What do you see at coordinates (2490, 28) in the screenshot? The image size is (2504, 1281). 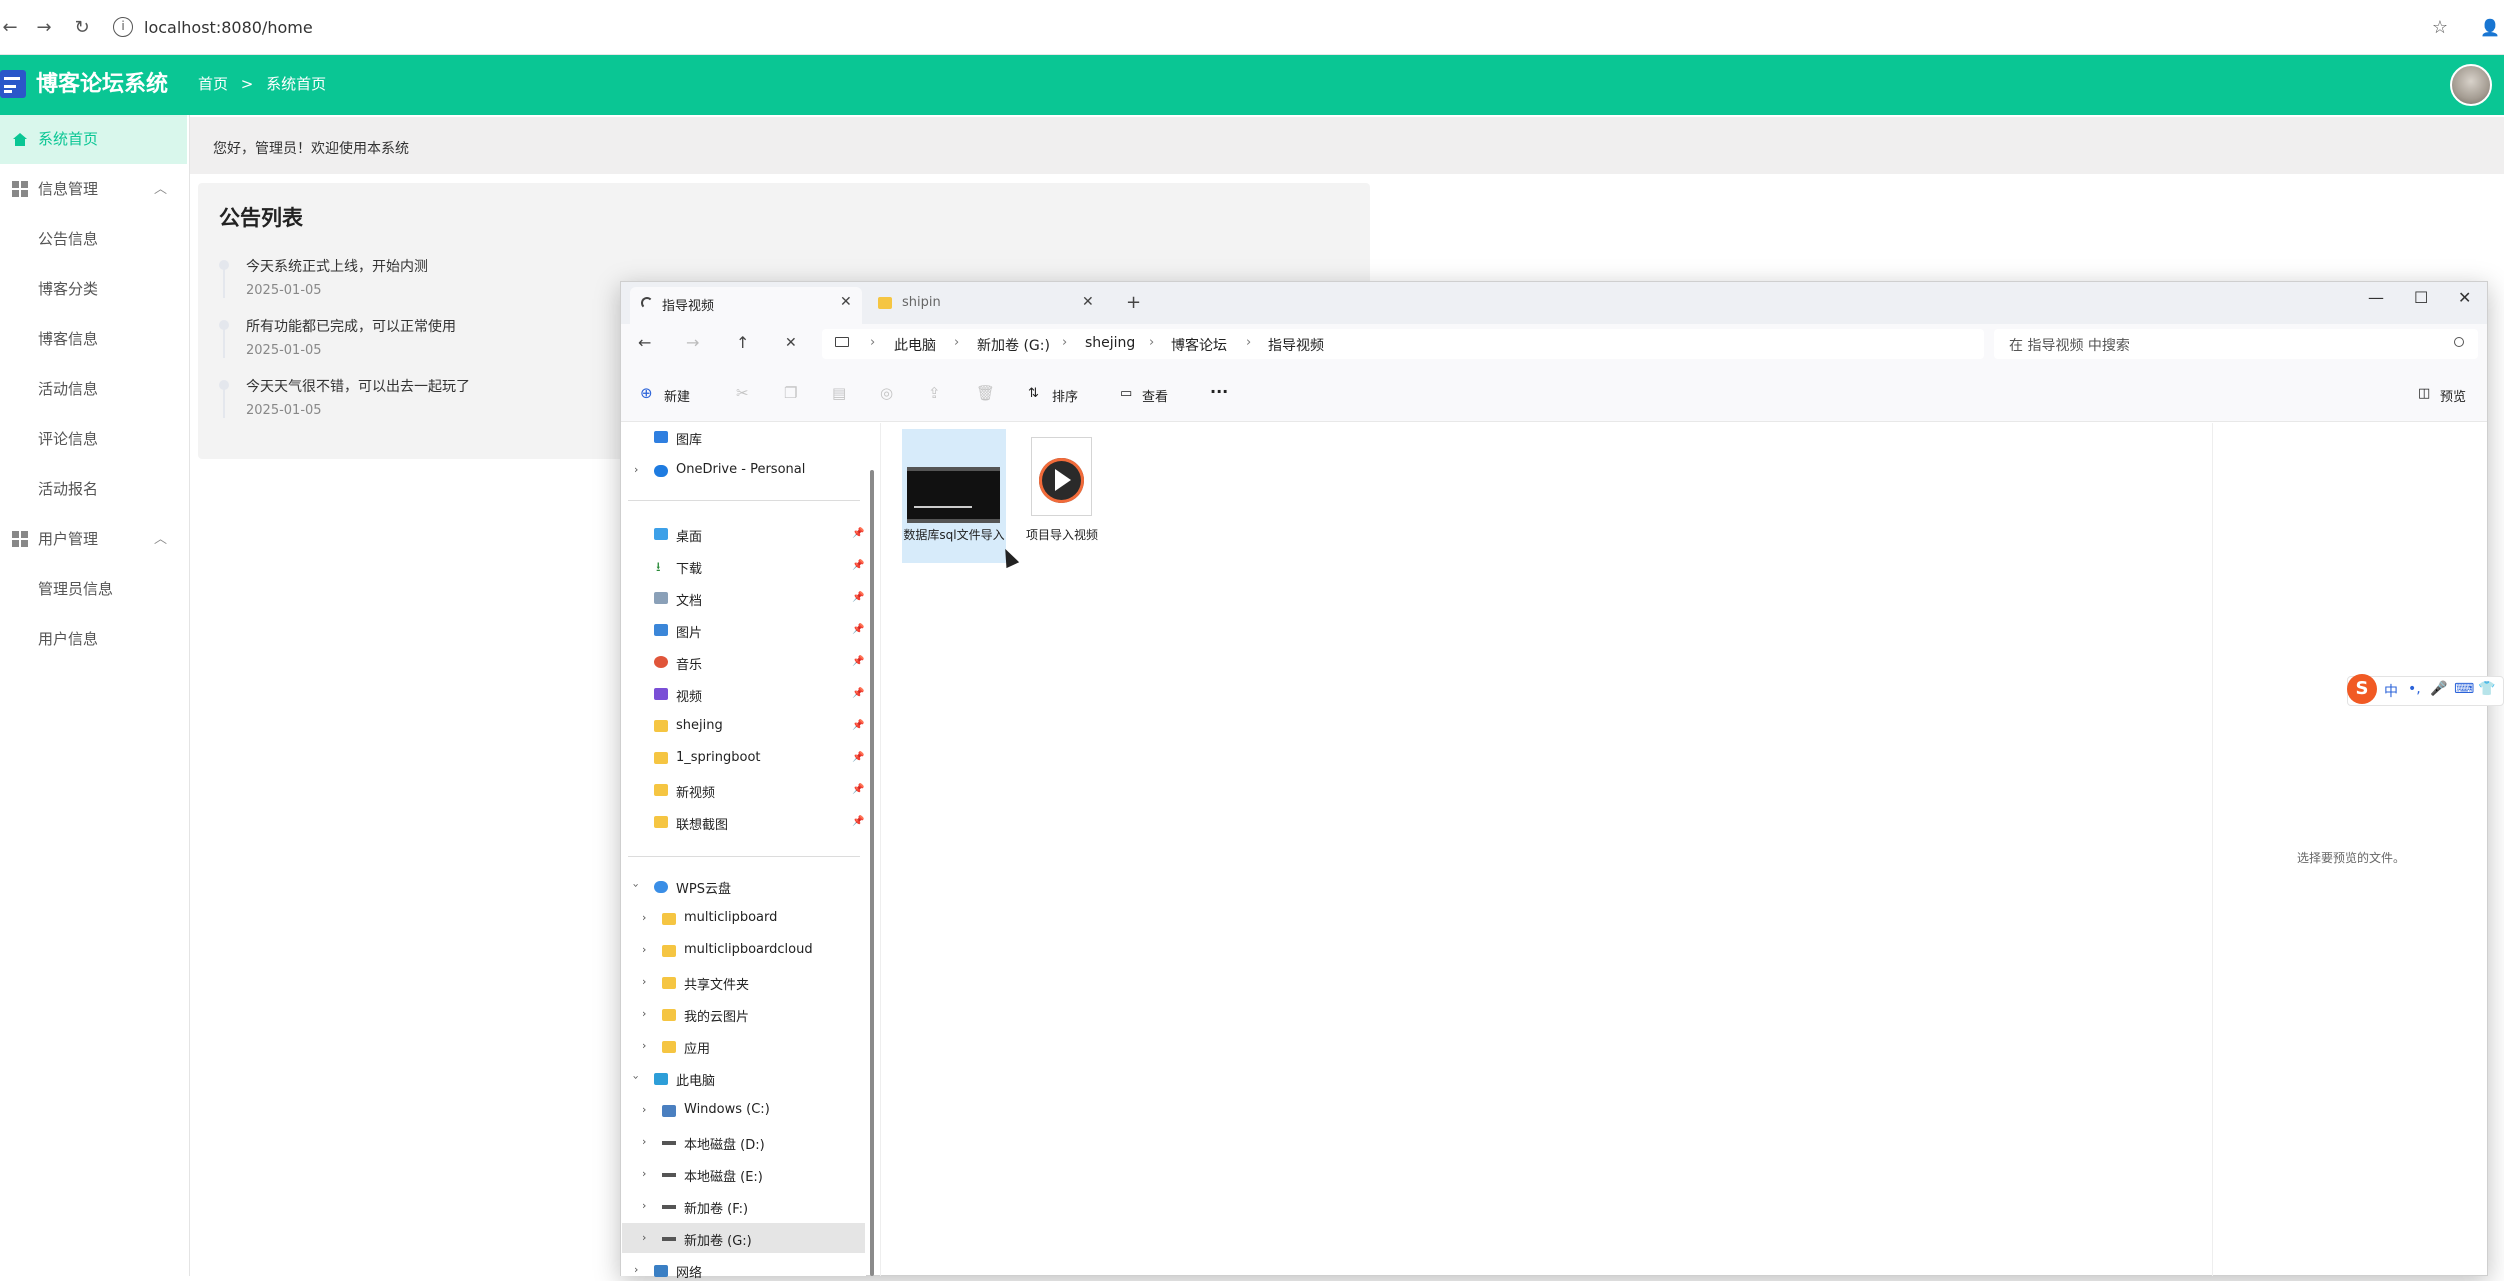 I see `profile-icon: 👤` at bounding box center [2490, 28].